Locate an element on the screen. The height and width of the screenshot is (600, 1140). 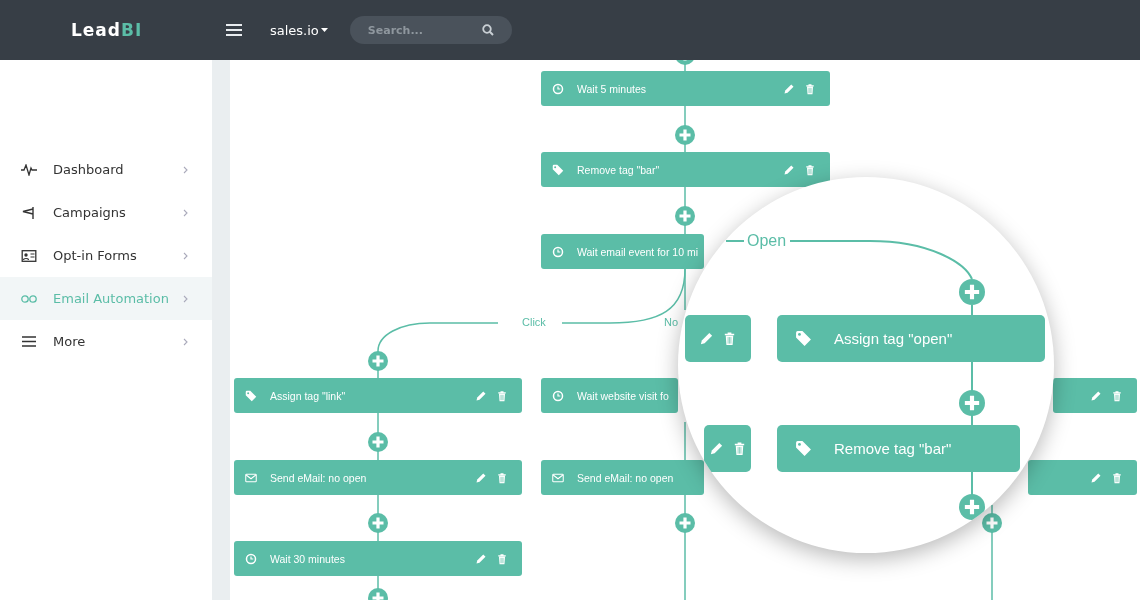
flow-step: Wait website visit fo is located at coordinates (609, 395).